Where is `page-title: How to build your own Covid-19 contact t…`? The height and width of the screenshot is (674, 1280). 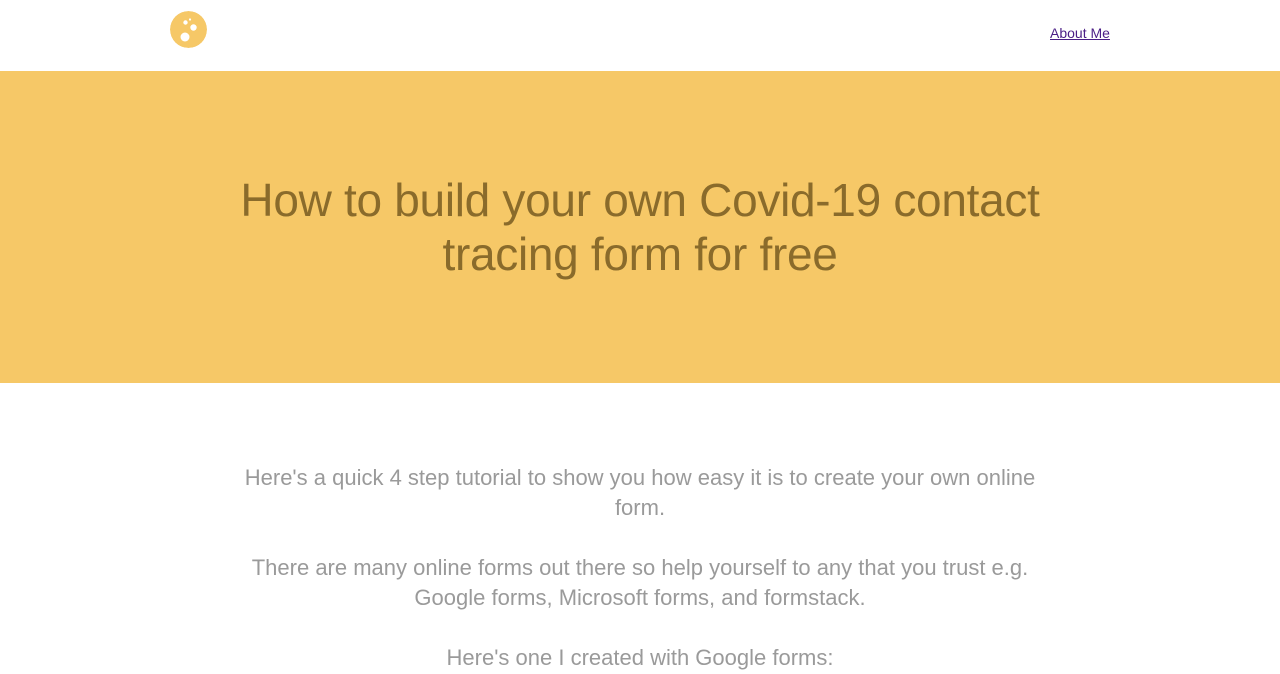 page-title: How to build your own Covid-19 contact t… is located at coordinates (640, 227).